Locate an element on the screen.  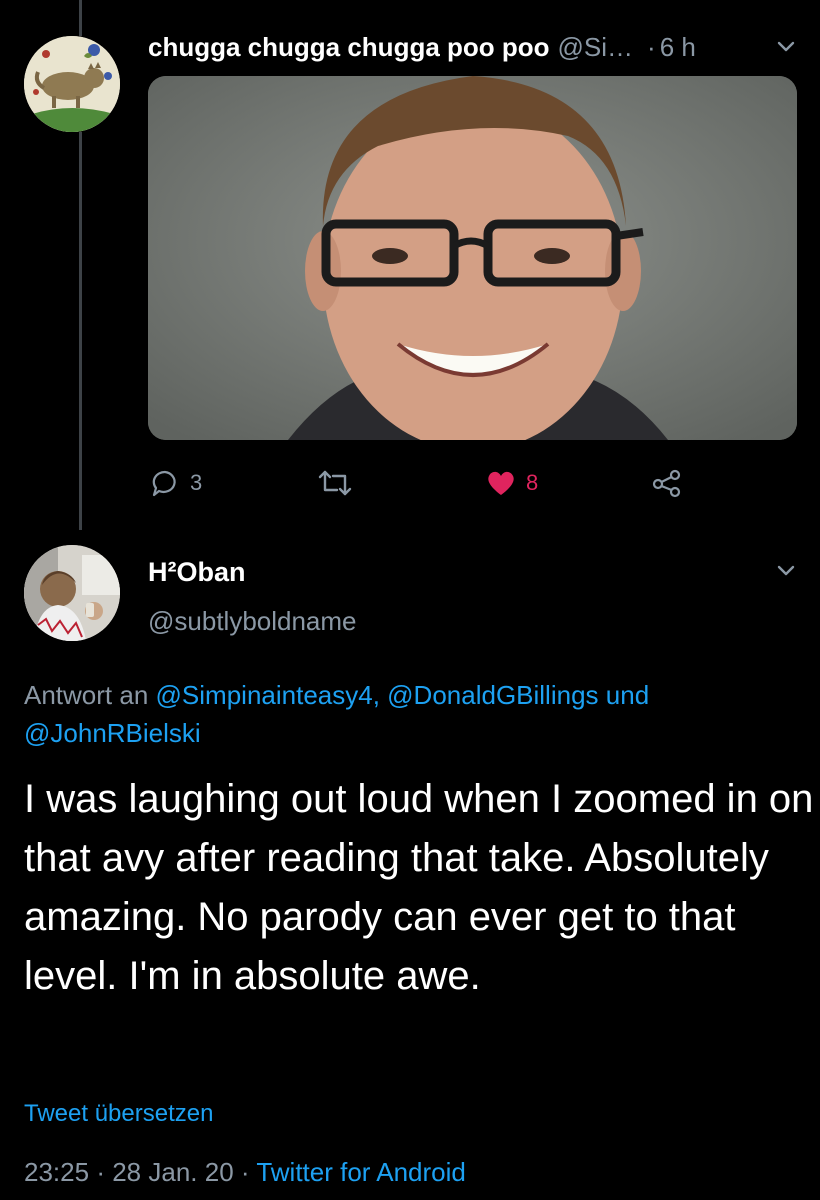
tweet-meta: 23:25 · 28 Jan. 20 · Twitter for Android is located at coordinates (245, 1172).